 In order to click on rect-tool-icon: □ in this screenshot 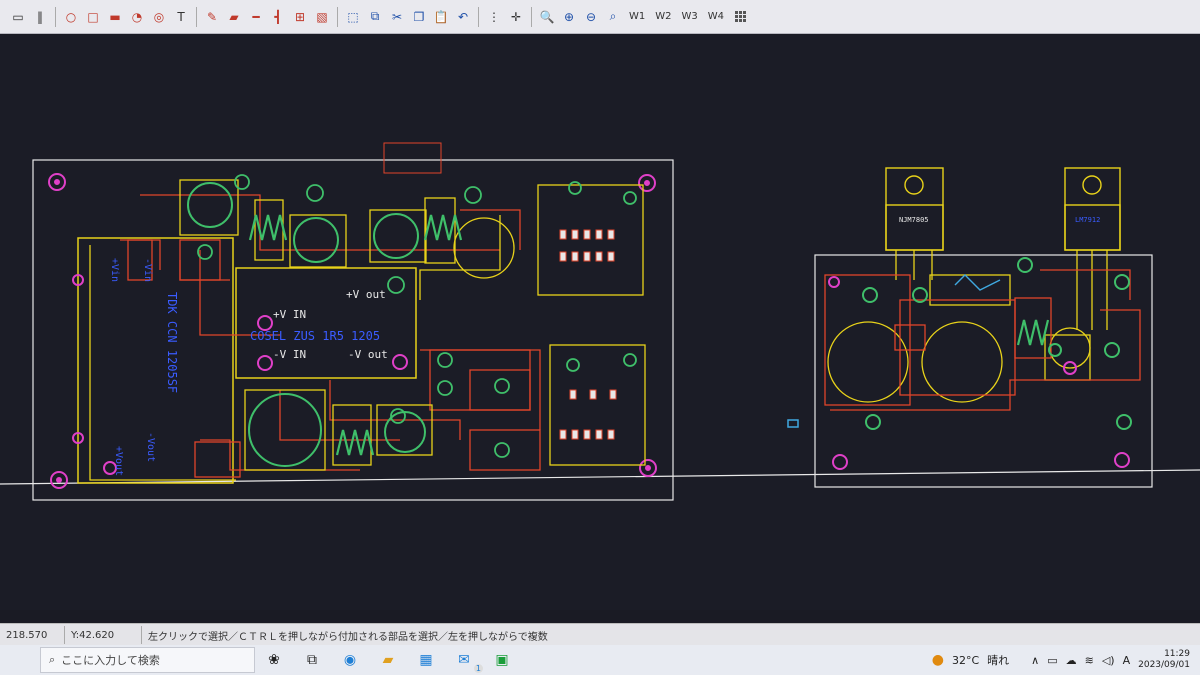, I will do `click(93, 17)`.